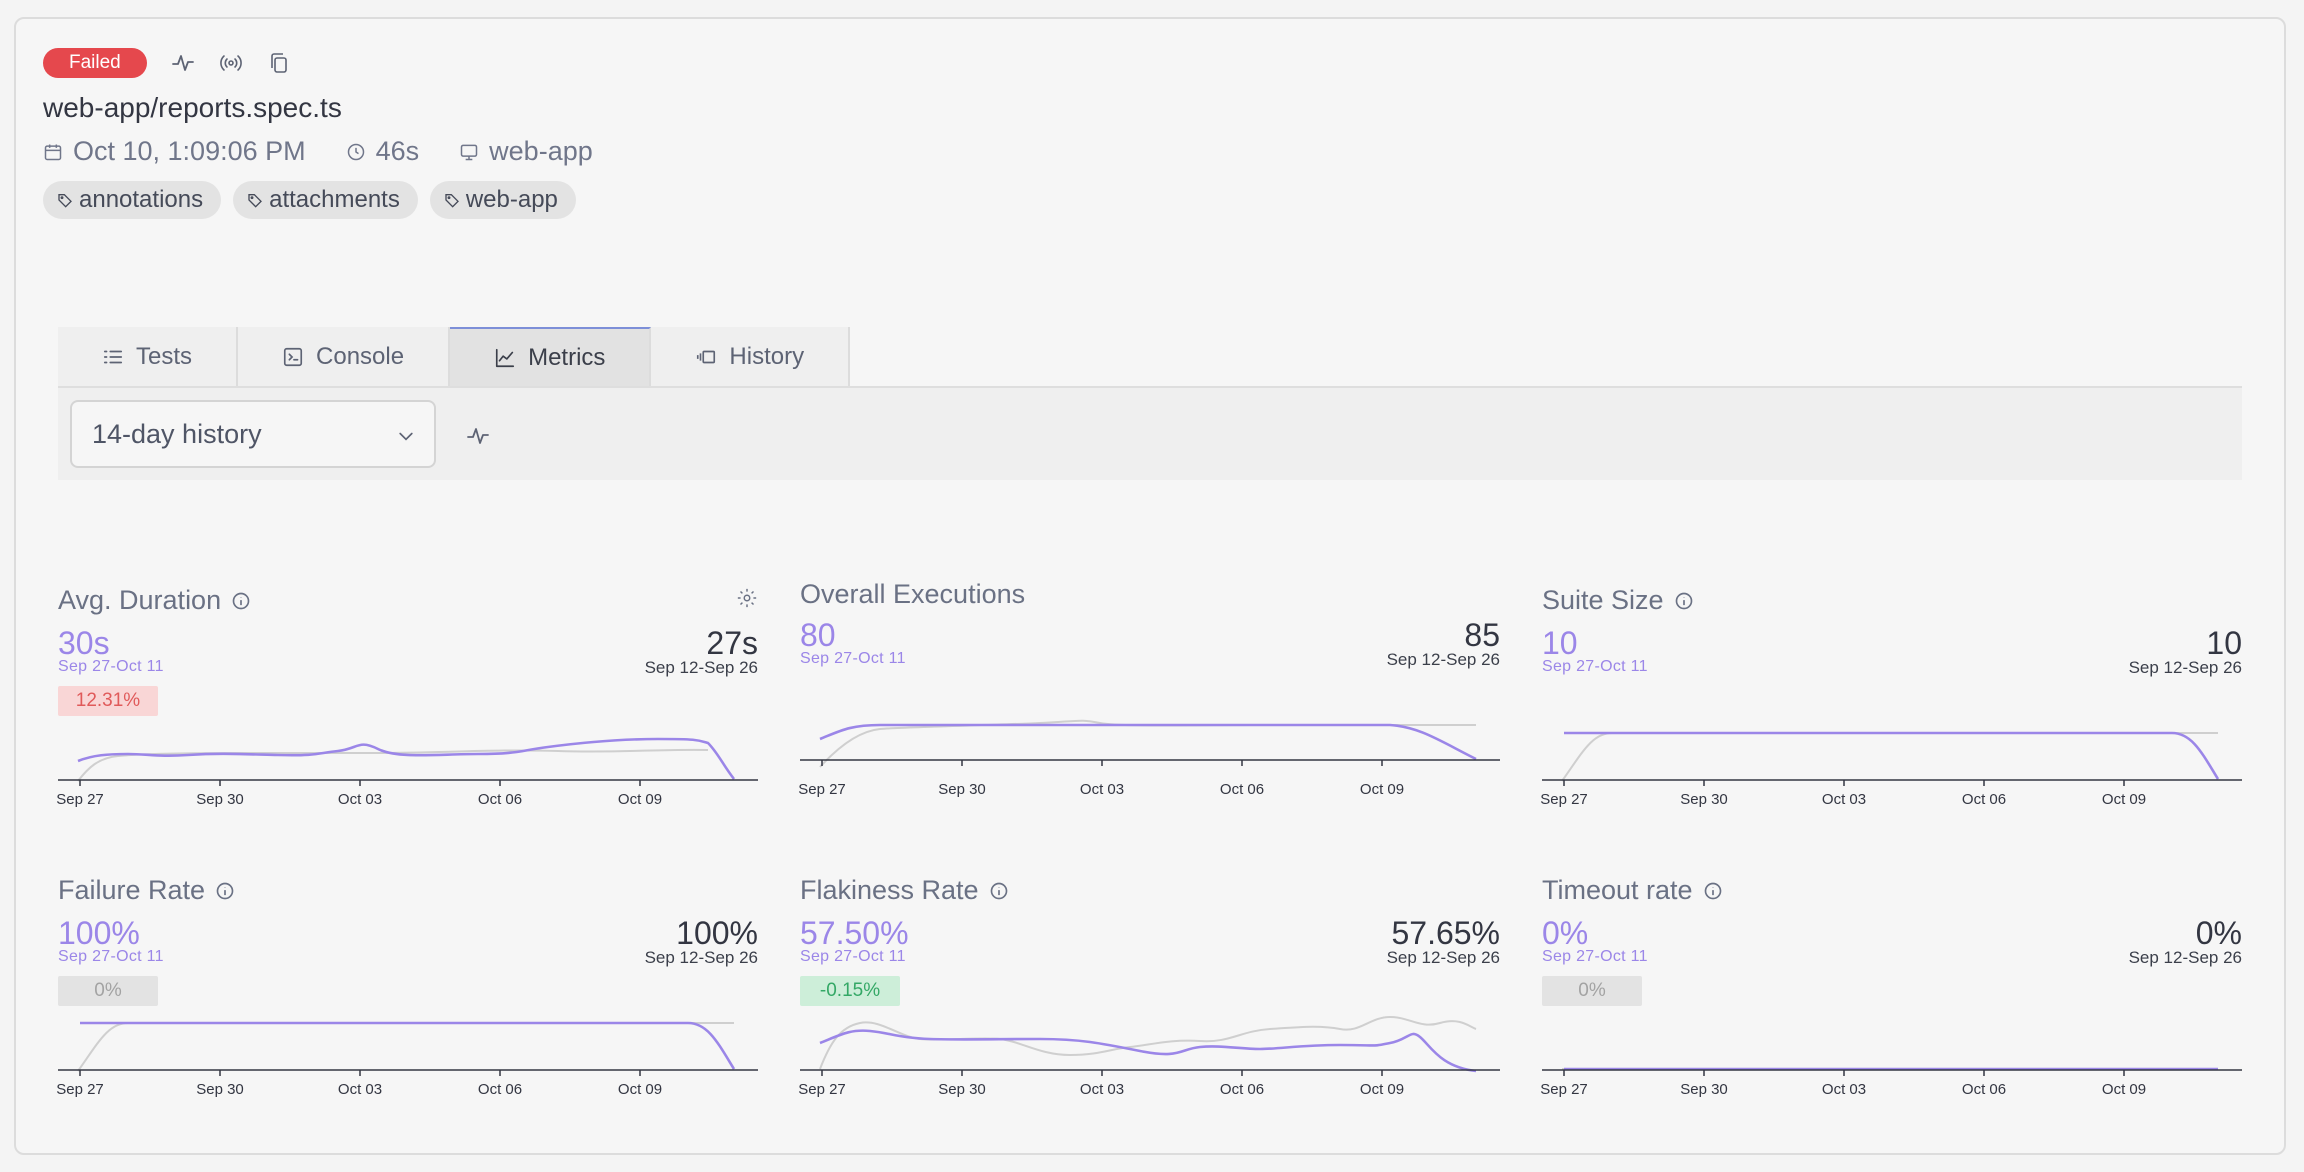 The image size is (2304, 1172). Describe the element at coordinates (1560, 643) in the screenshot. I see `current-value: 10` at that location.